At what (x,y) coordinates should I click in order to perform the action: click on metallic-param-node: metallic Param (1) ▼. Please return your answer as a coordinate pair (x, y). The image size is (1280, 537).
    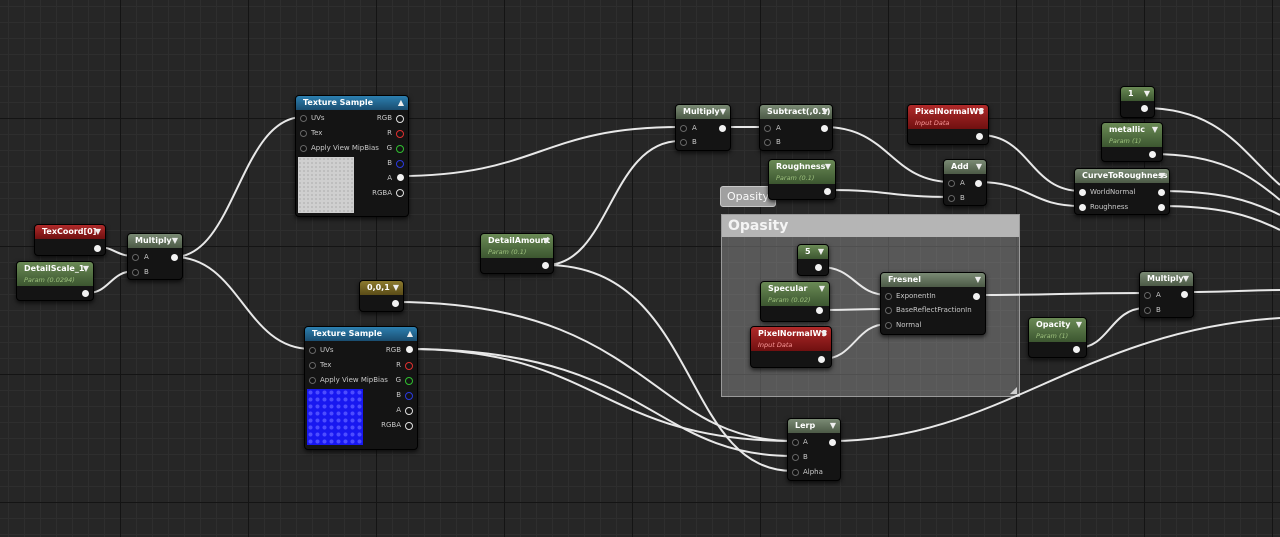
    Looking at the image, I should click on (1132, 142).